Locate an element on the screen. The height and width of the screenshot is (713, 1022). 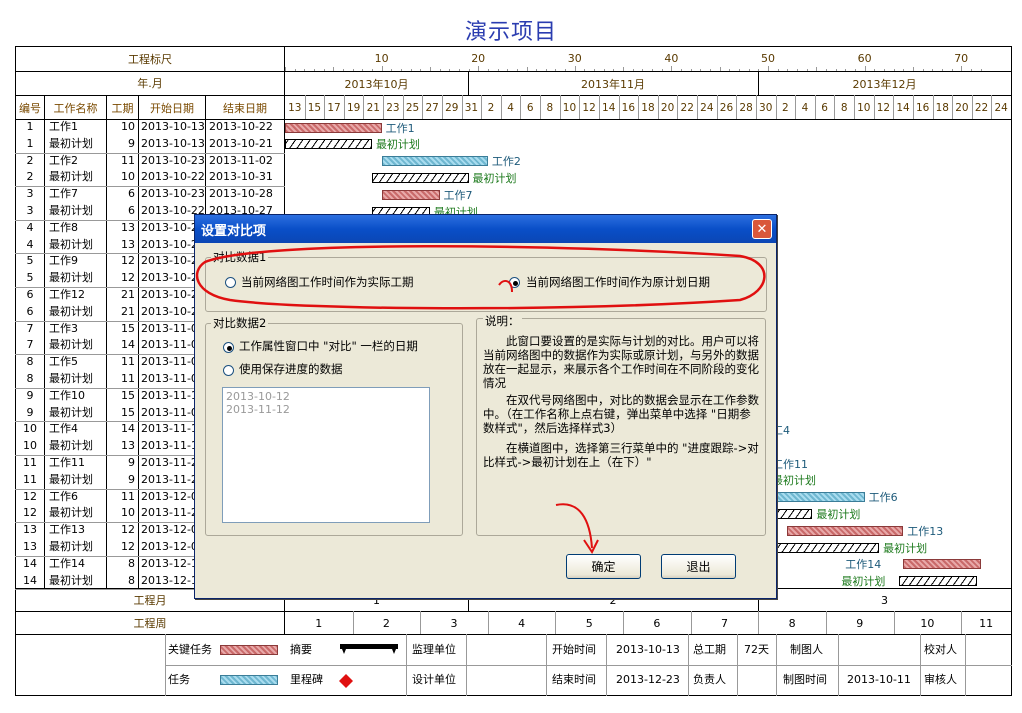
annotation-ellipse is located at coordinates (480, 277).